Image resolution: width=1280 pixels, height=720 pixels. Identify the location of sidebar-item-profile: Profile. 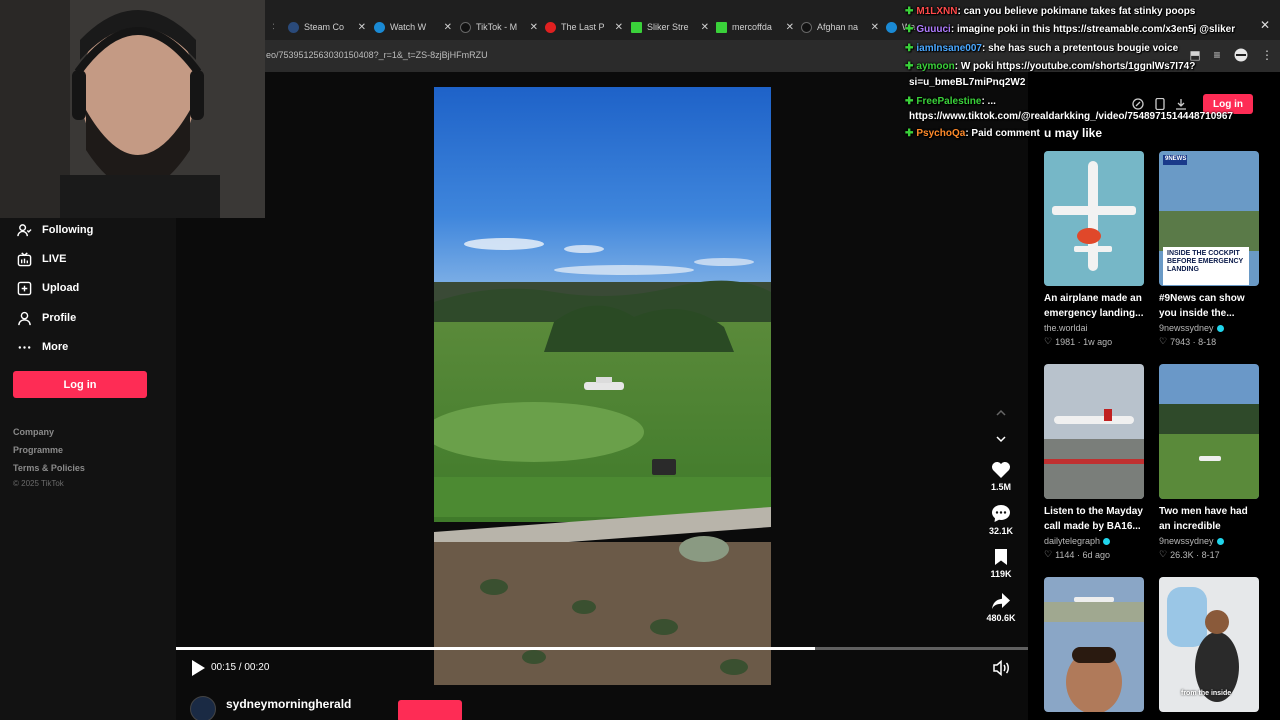
(46, 318).